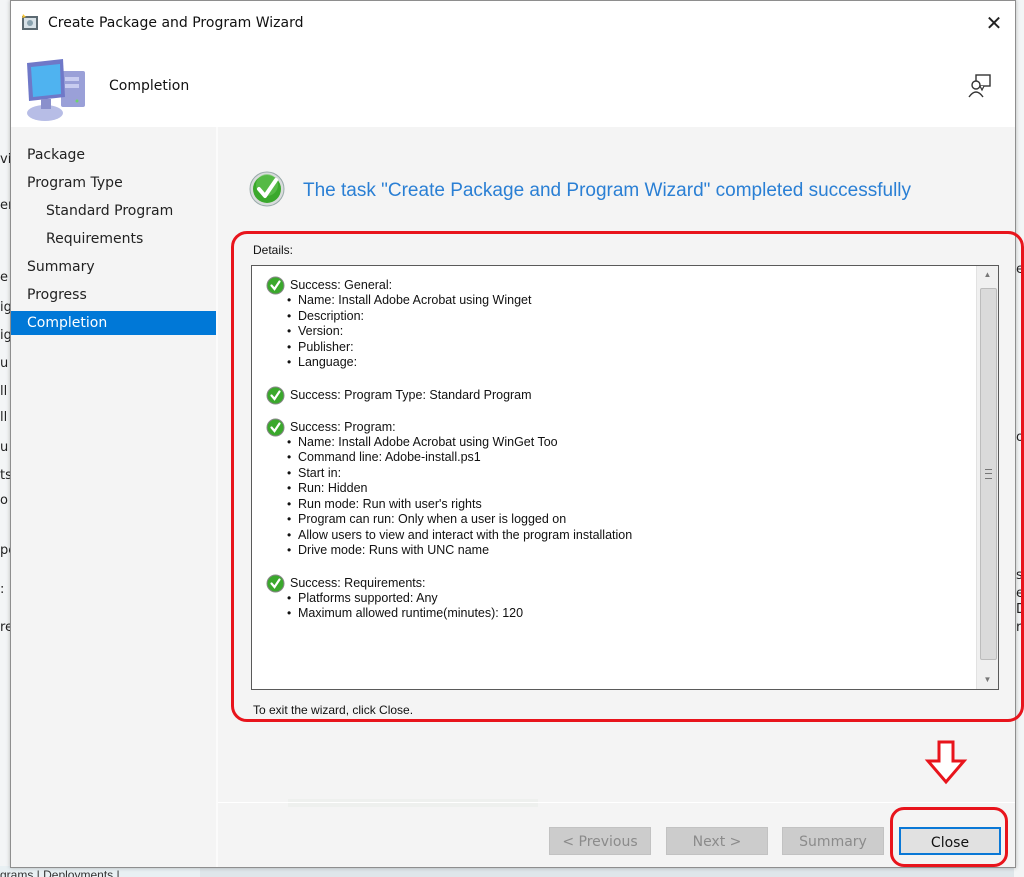  Describe the element at coordinates (176, 23) in the screenshot. I see `window-title: Create Package and Program Wizard` at that location.